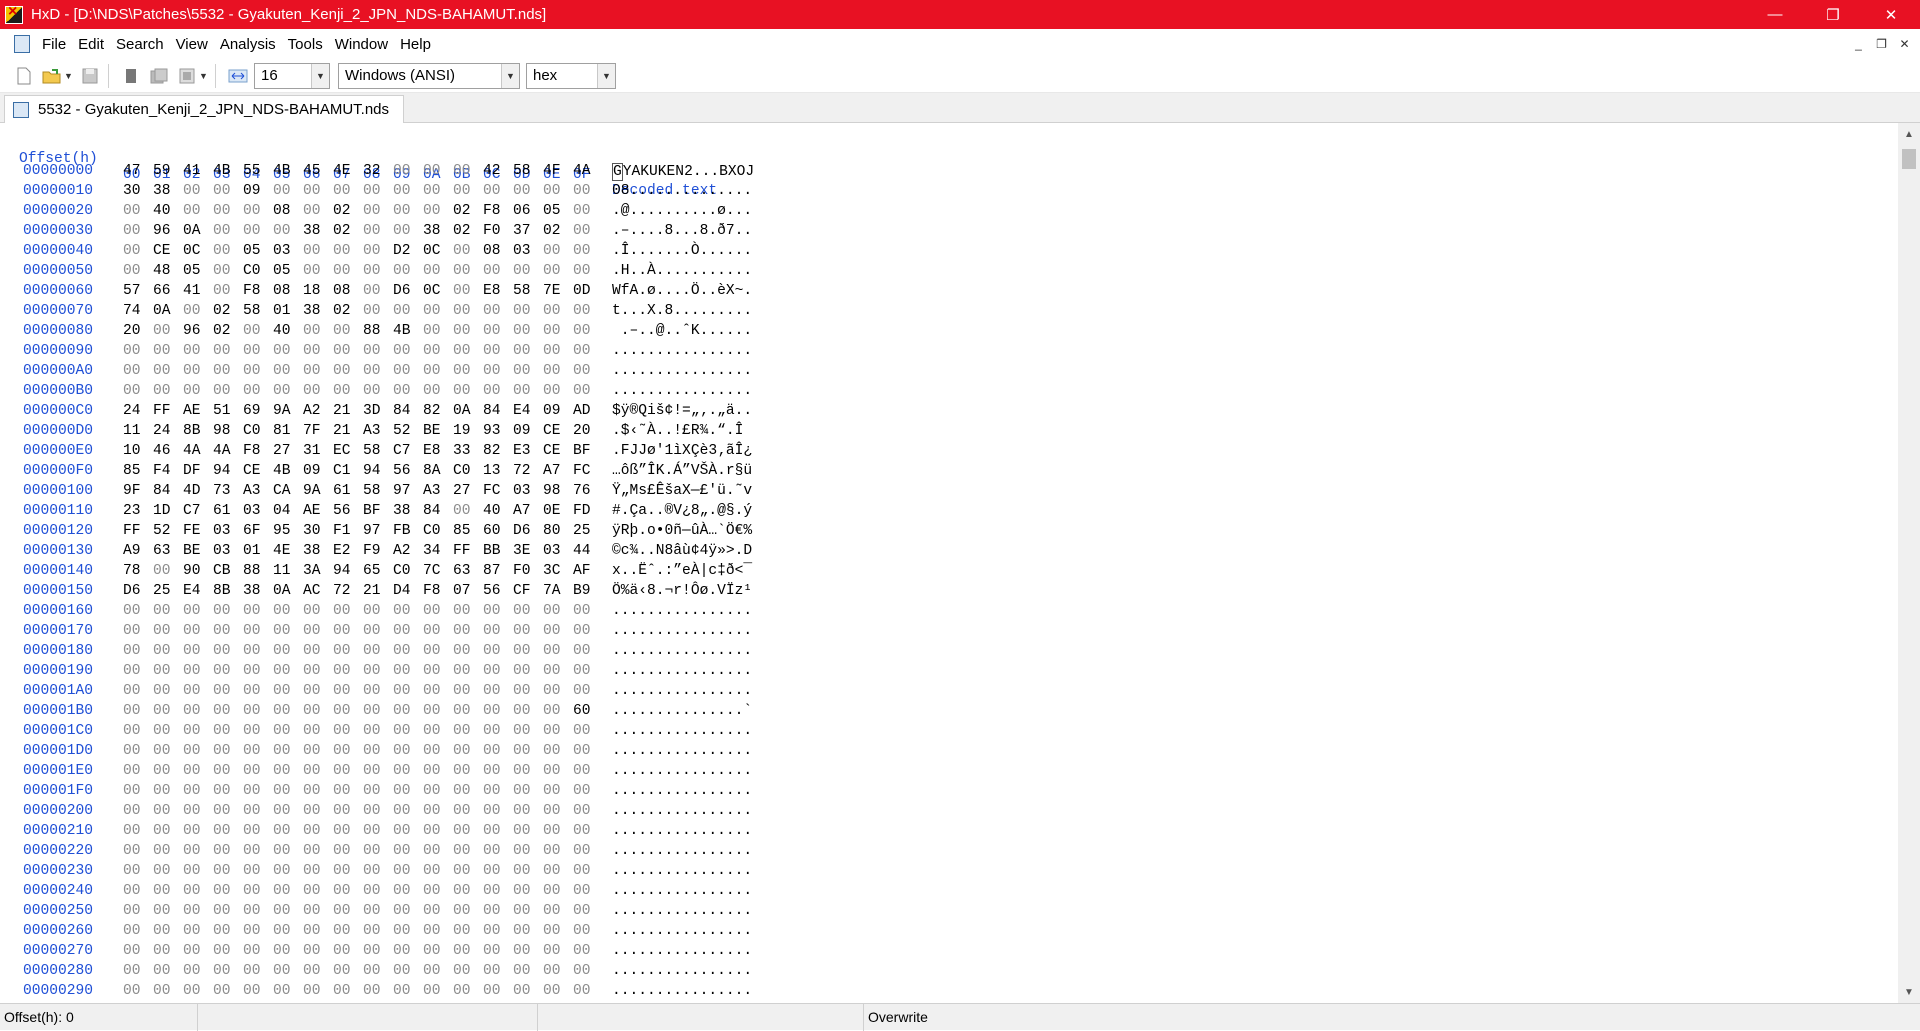 Image resolution: width=1920 pixels, height=1031 pixels. I want to click on hex-byte: 3C, so click(554, 571).